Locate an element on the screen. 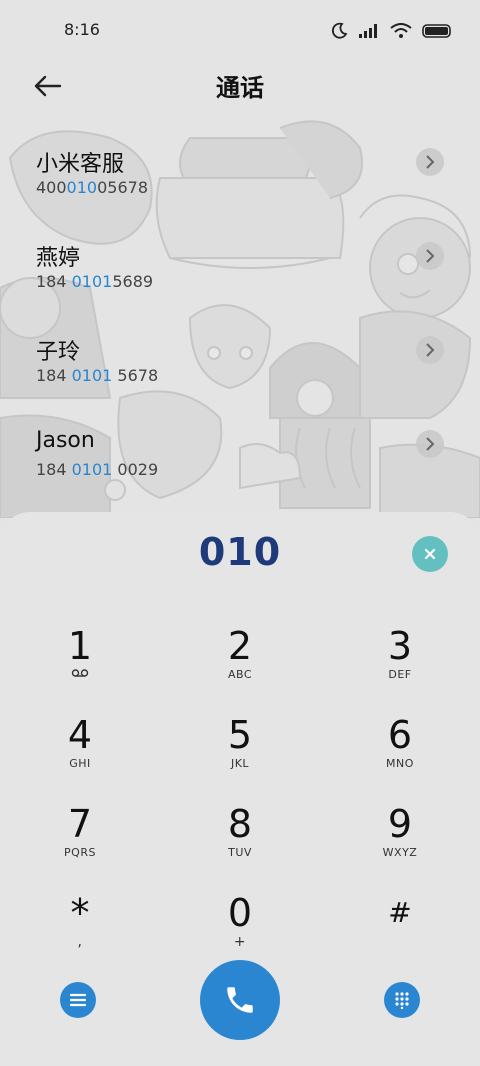 The height and width of the screenshot is (1066, 480). phone-icon is located at coordinates (240, 1000).